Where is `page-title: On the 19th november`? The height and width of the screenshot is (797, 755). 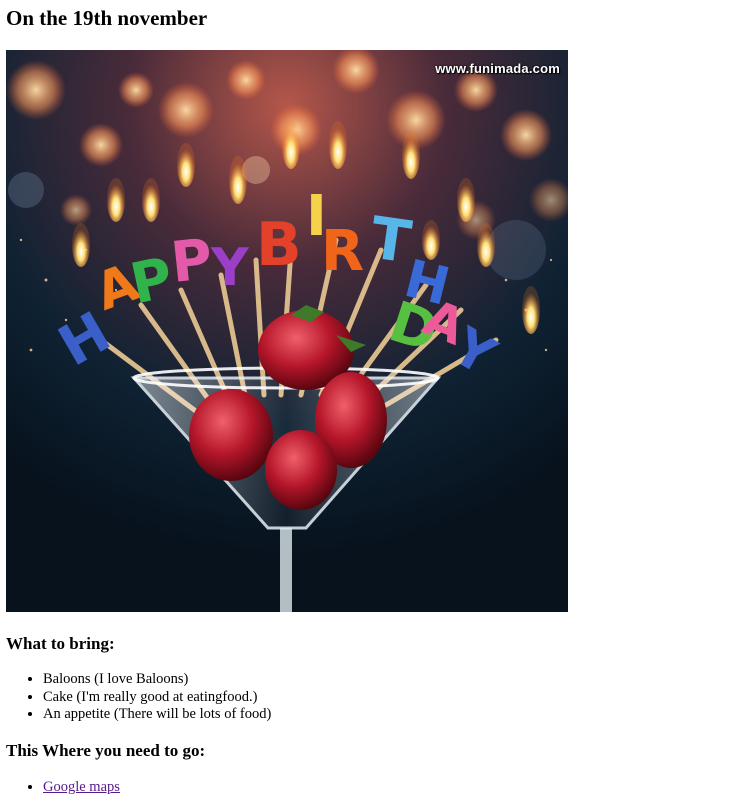
page-title: On the 19th november is located at coordinates (107, 18).